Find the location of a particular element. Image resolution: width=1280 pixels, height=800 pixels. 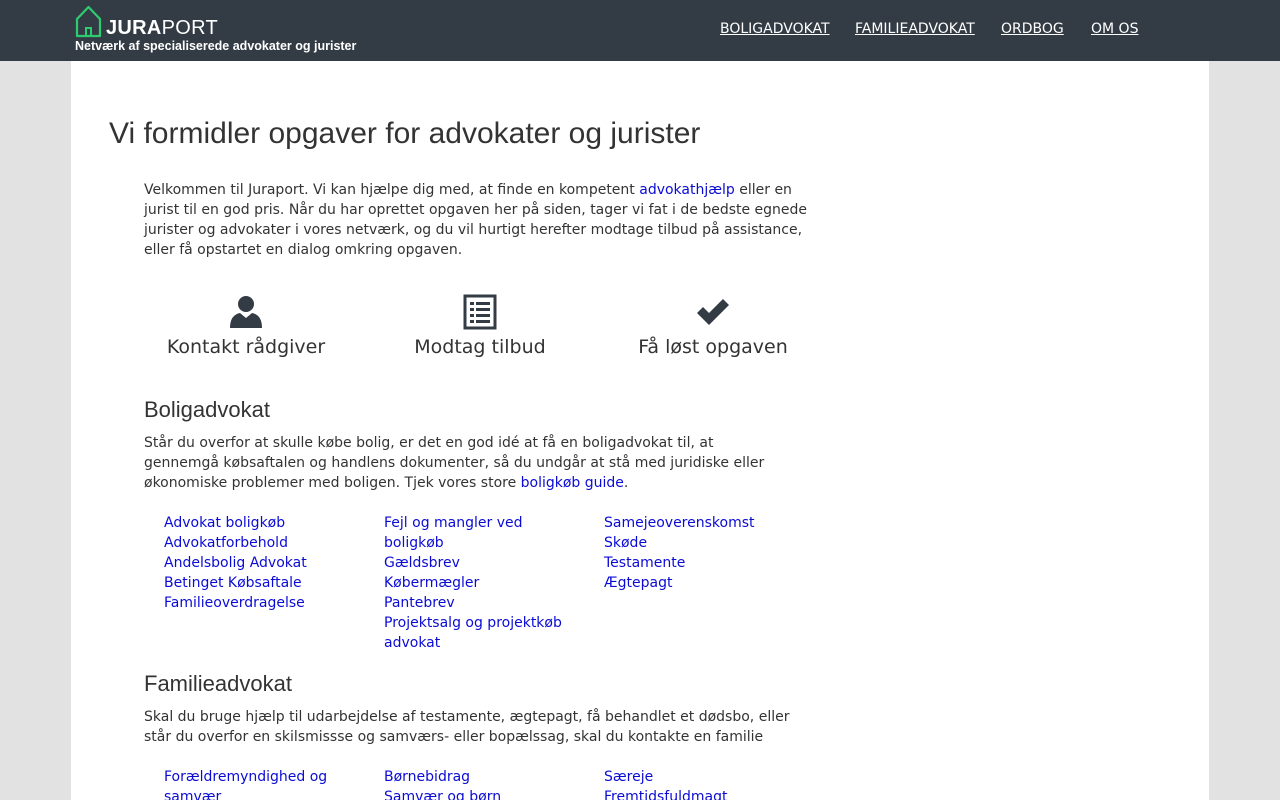

logo-wordmark: JURAPORT is located at coordinates (162, 28).